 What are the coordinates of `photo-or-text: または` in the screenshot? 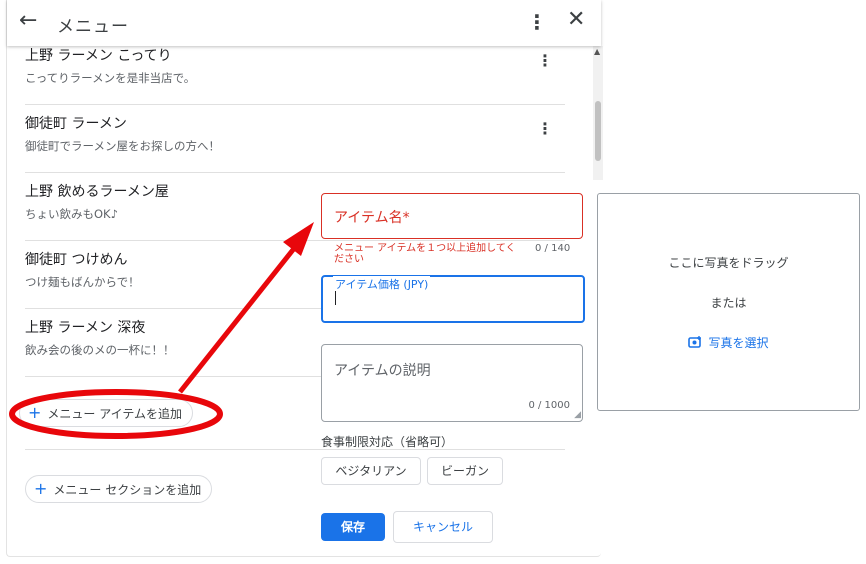 It's located at (728, 303).